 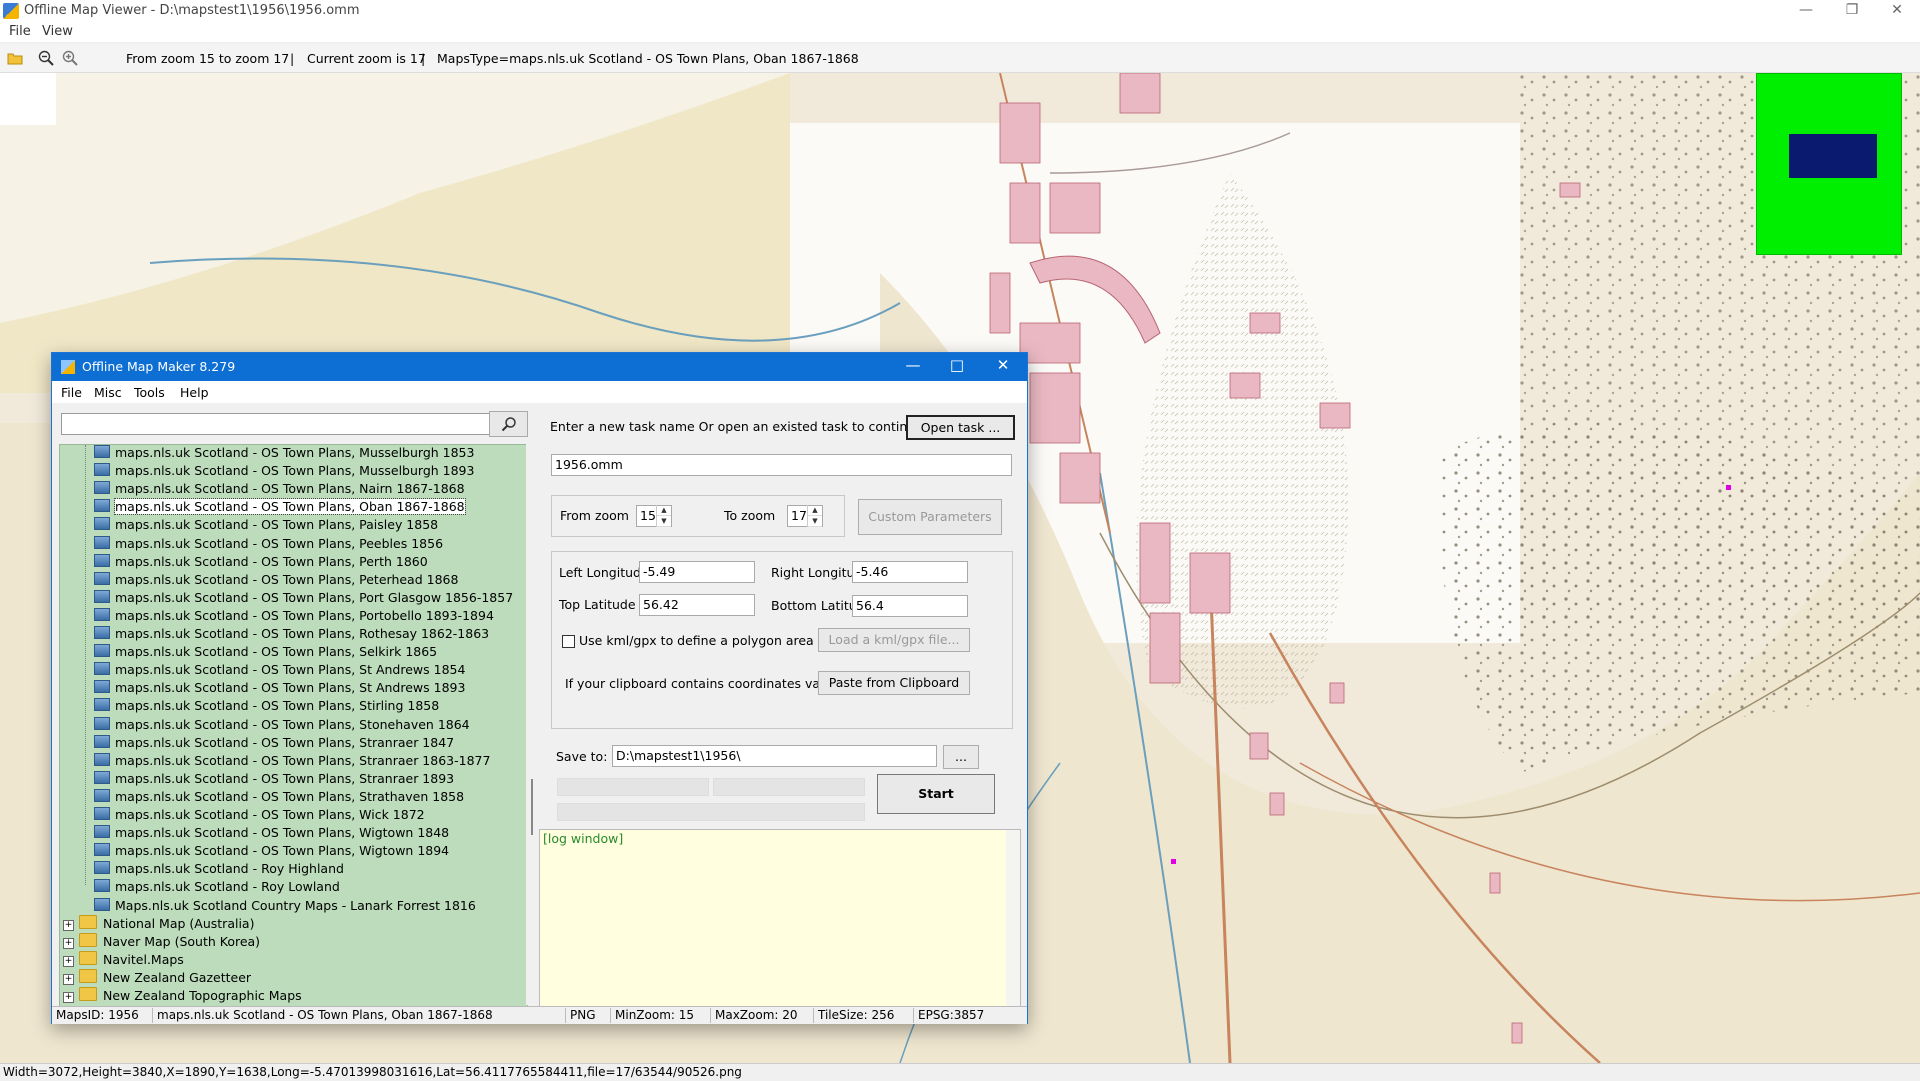 What do you see at coordinates (157, 977) in the screenshot?
I see `tree-folder-item: + New Zealand Gazetteer` at bounding box center [157, 977].